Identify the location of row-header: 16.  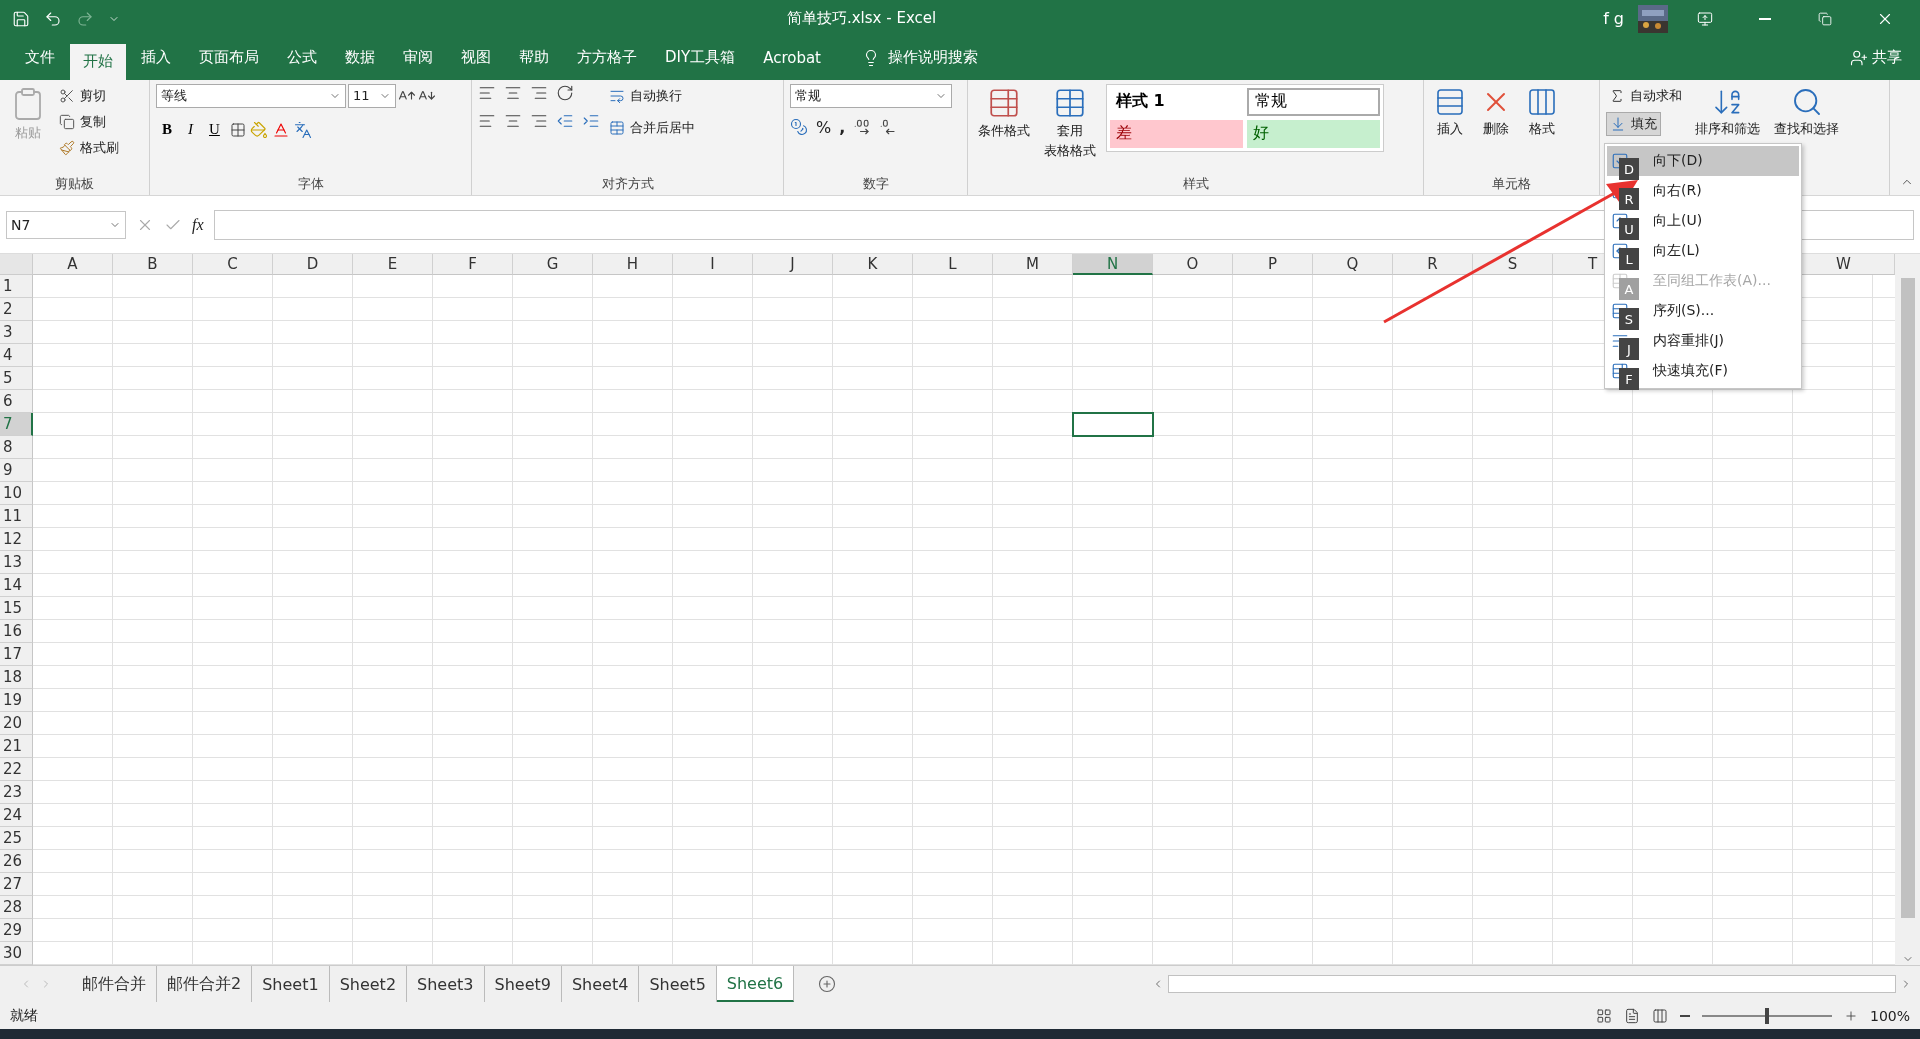
(16, 632).